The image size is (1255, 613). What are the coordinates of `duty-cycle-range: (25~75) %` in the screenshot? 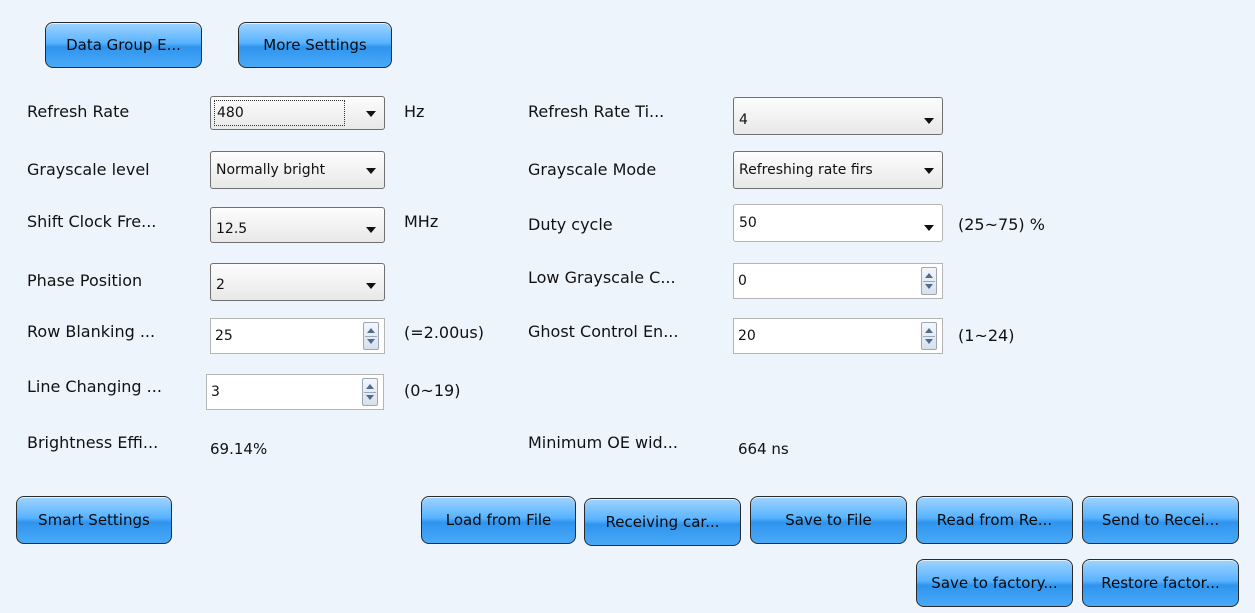 It's located at (1001, 224).